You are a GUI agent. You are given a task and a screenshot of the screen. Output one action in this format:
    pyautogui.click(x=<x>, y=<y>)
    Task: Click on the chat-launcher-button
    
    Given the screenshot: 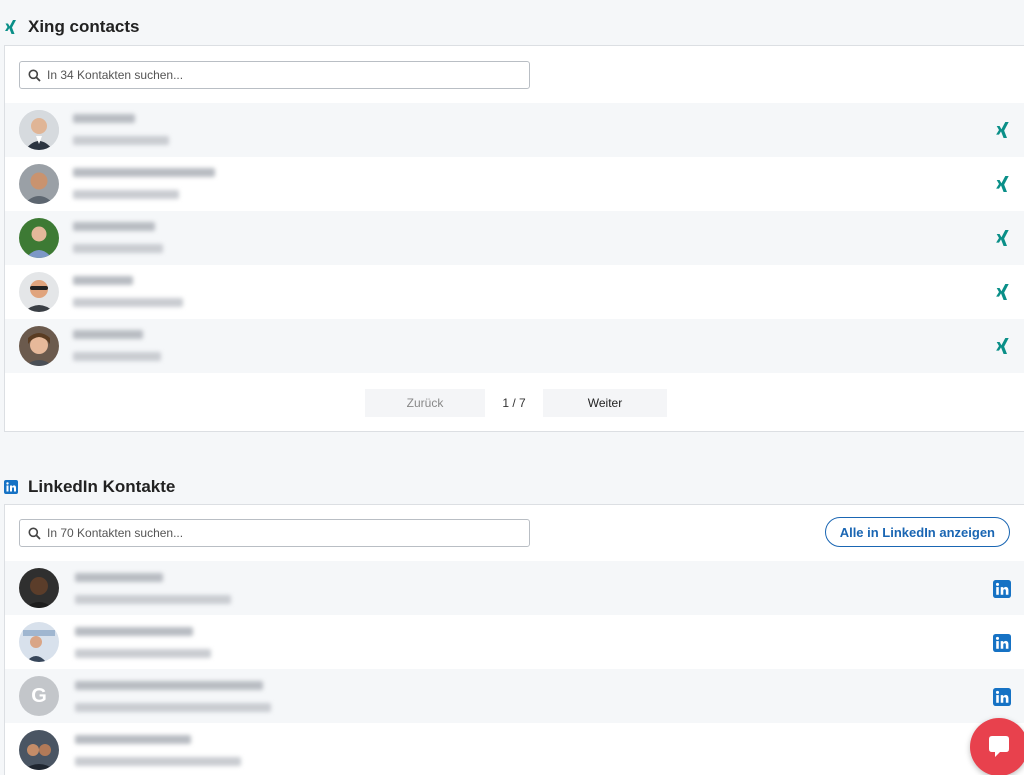 What is the action you would take?
    pyautogui.click(x=997, y=746)
    